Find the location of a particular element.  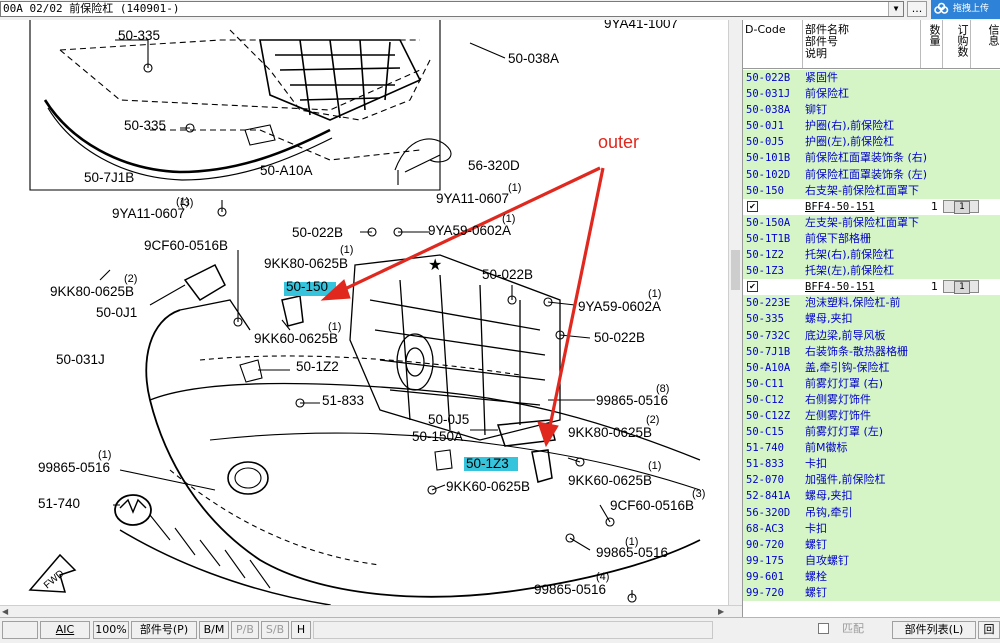

part-row: 90-720 螺钉 is located at coordinates (871, 544).